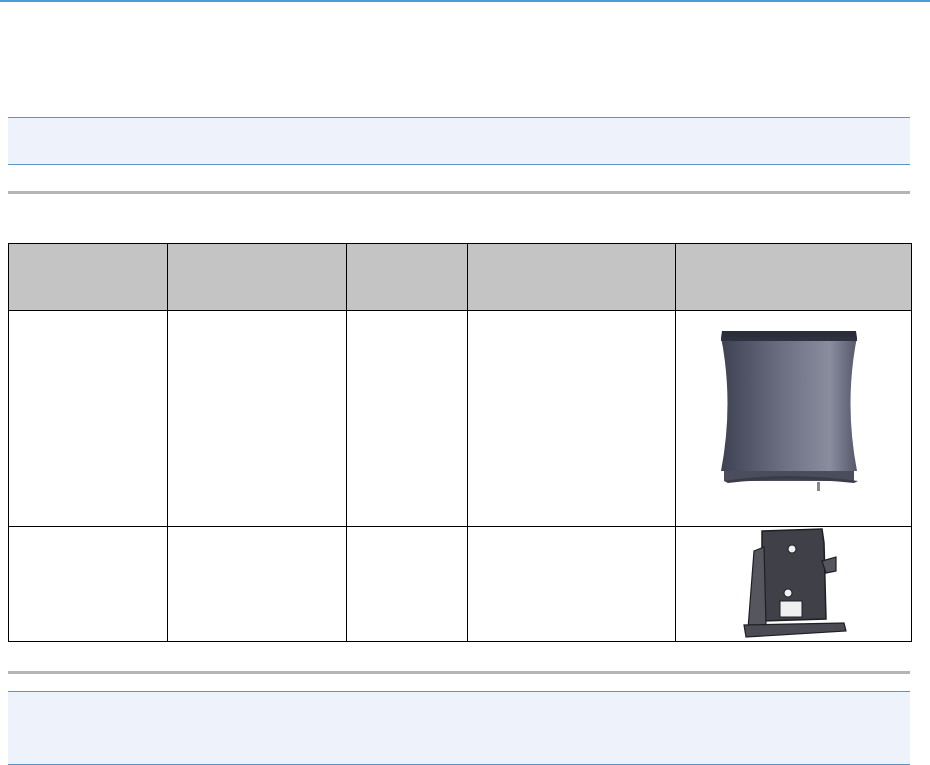 This screenshot has height=765, width=930. I want to click on air-purifier-unit-icon, so click(789, 411).